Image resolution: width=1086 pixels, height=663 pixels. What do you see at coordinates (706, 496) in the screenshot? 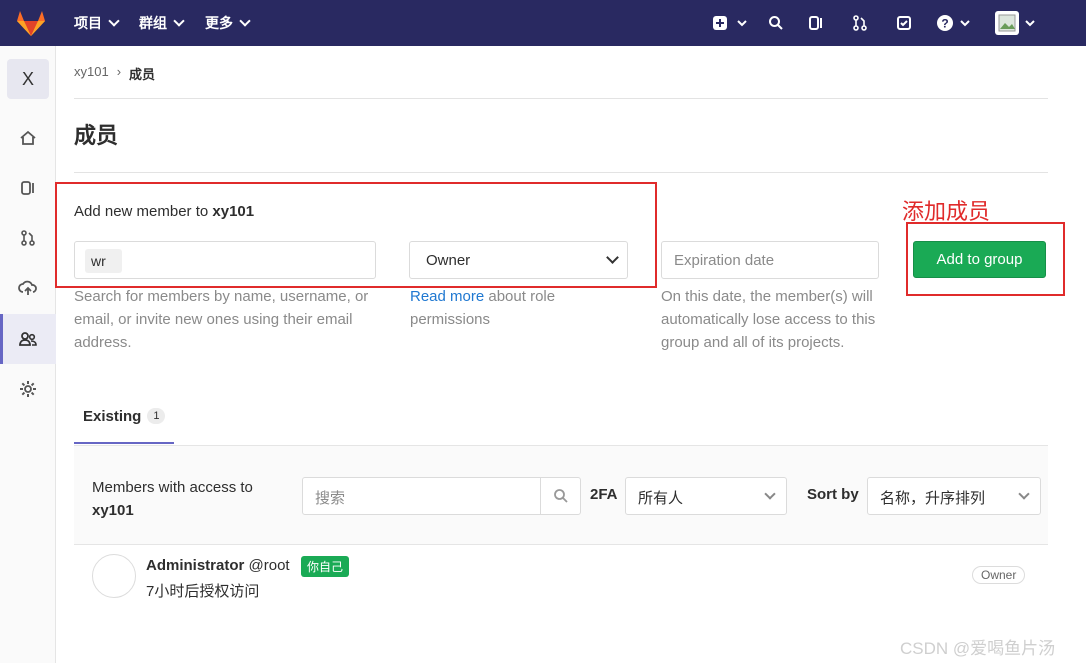
I see `twofa-dropdown: 所有人` at bounding box center [706, 496].